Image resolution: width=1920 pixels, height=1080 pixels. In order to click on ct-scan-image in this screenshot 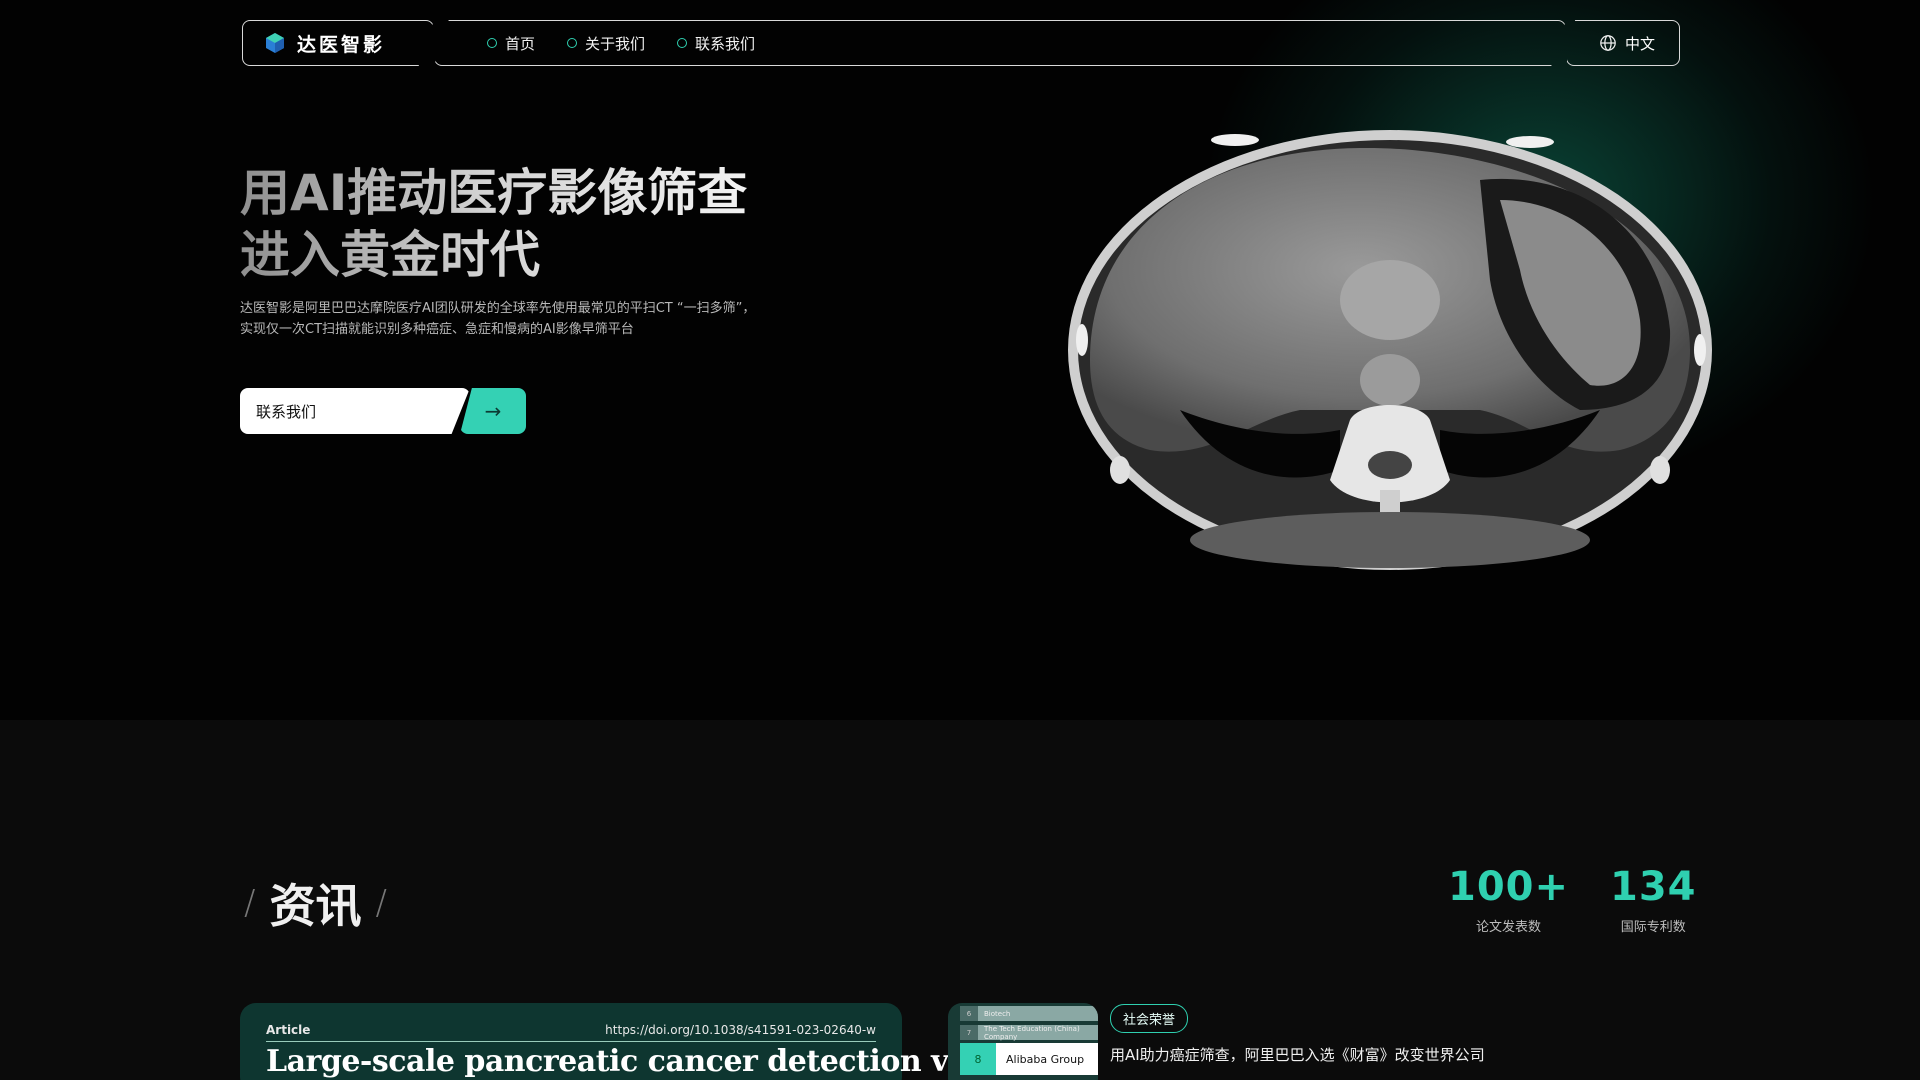, I will do `click(1390, 350)`.